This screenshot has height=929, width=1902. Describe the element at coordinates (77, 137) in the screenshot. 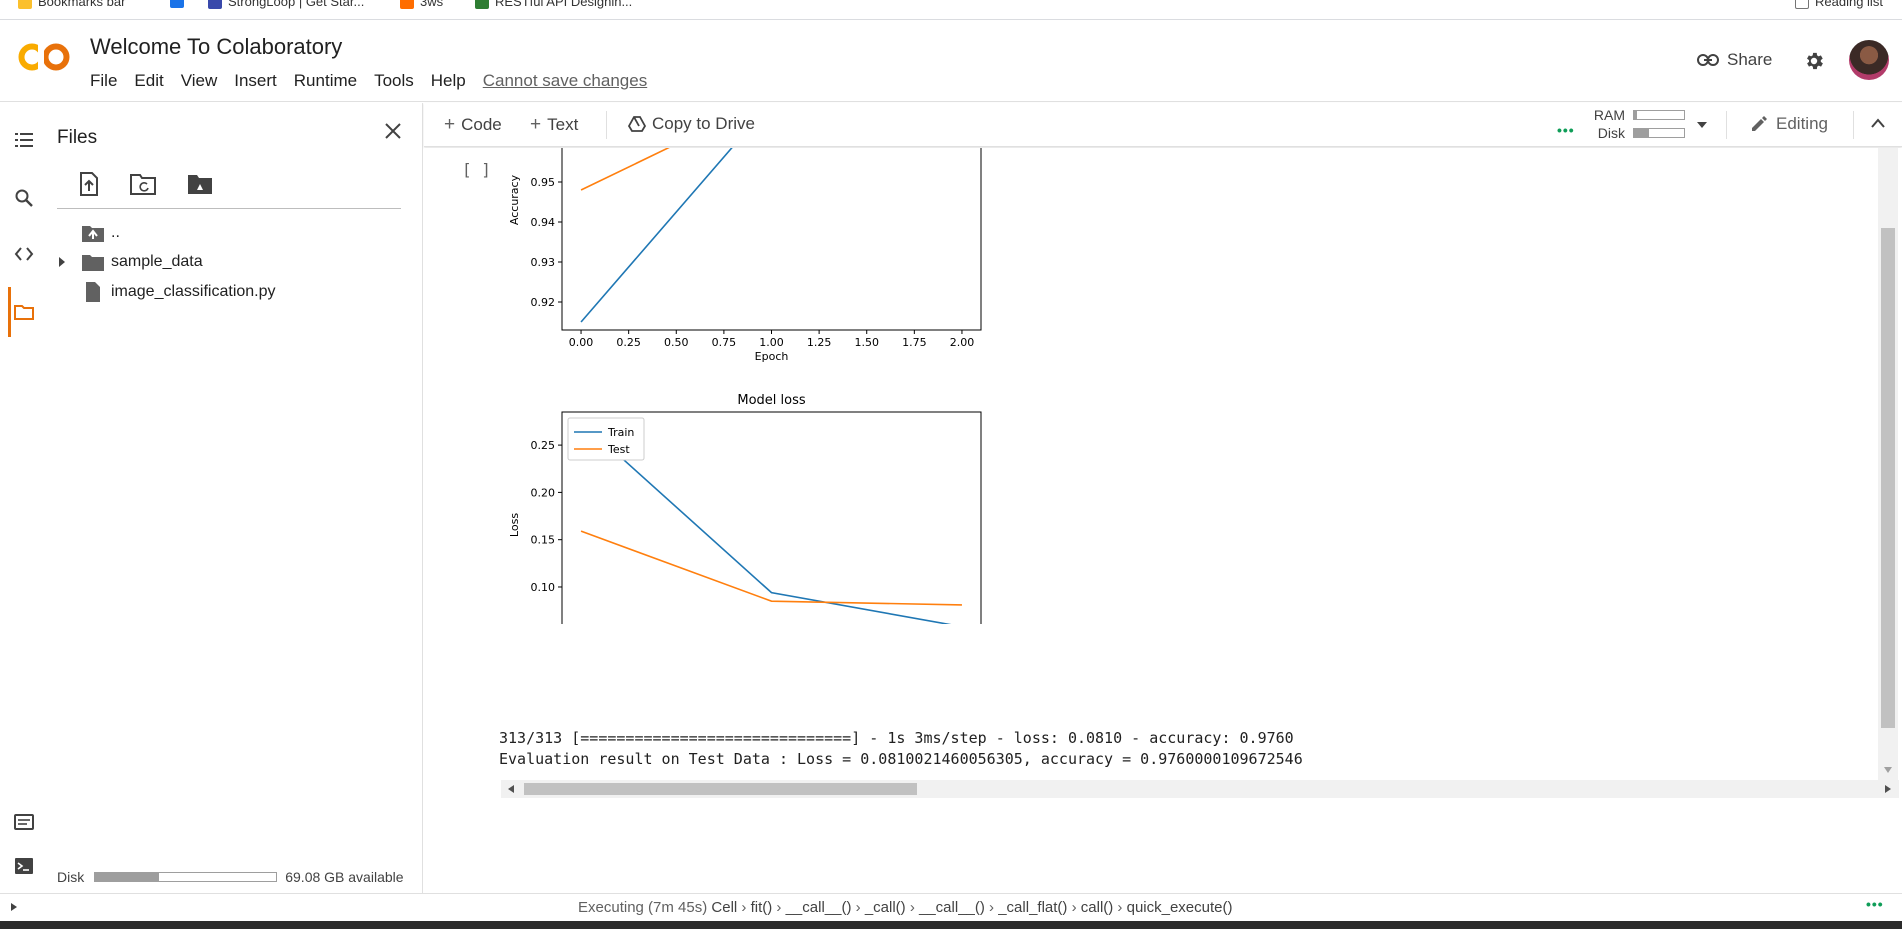

I see `files-title: Files` at that location.